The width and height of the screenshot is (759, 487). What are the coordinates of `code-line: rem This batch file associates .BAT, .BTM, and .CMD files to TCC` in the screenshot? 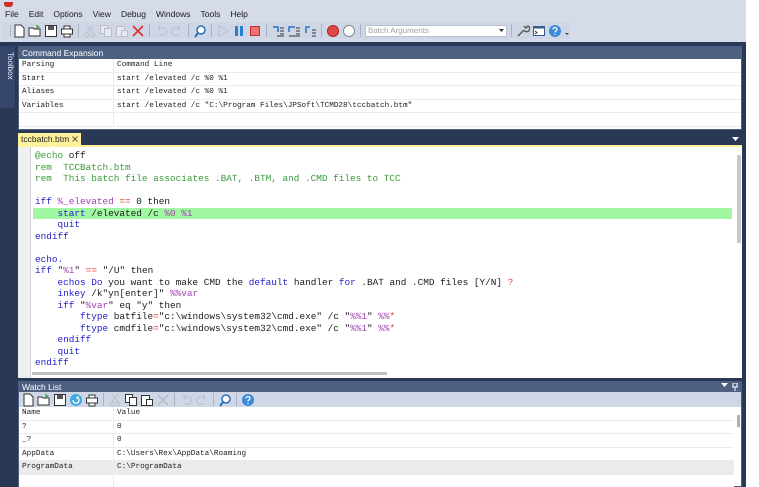 It's located at (218, 178).